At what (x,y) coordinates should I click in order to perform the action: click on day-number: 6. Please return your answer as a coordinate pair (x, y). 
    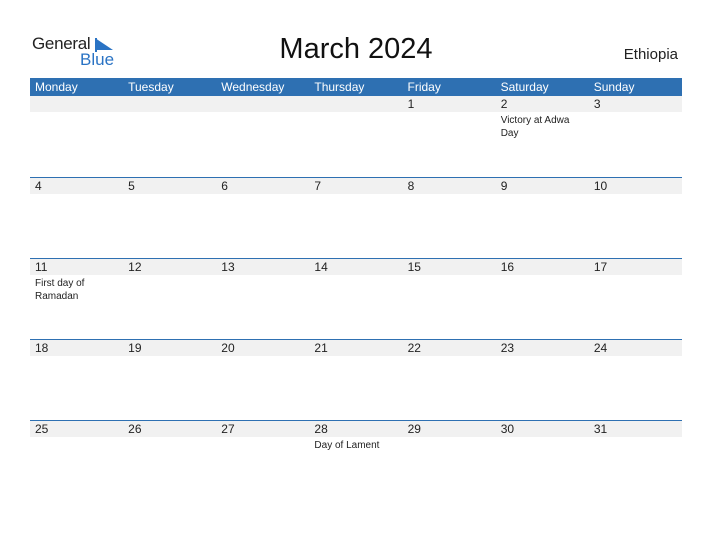
    Looking at the image, I should click on (224, 186).